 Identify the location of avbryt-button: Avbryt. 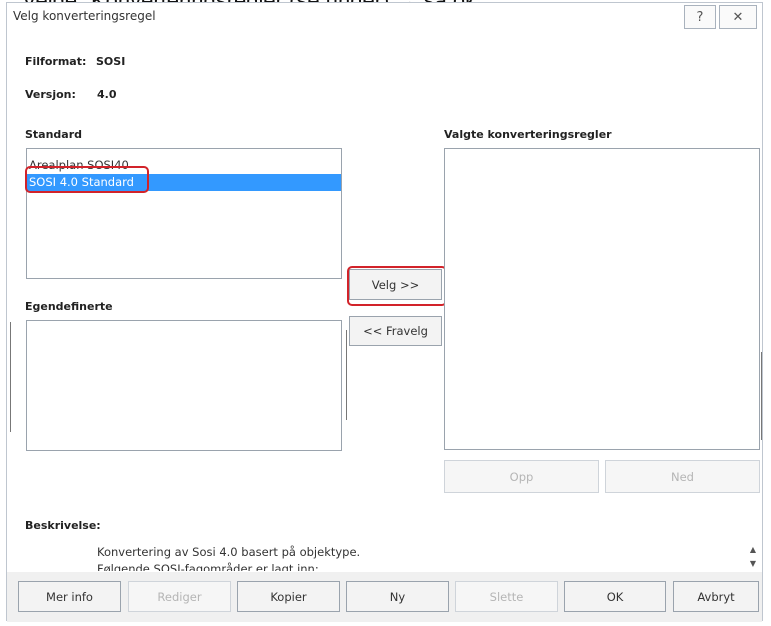
(716, 596).